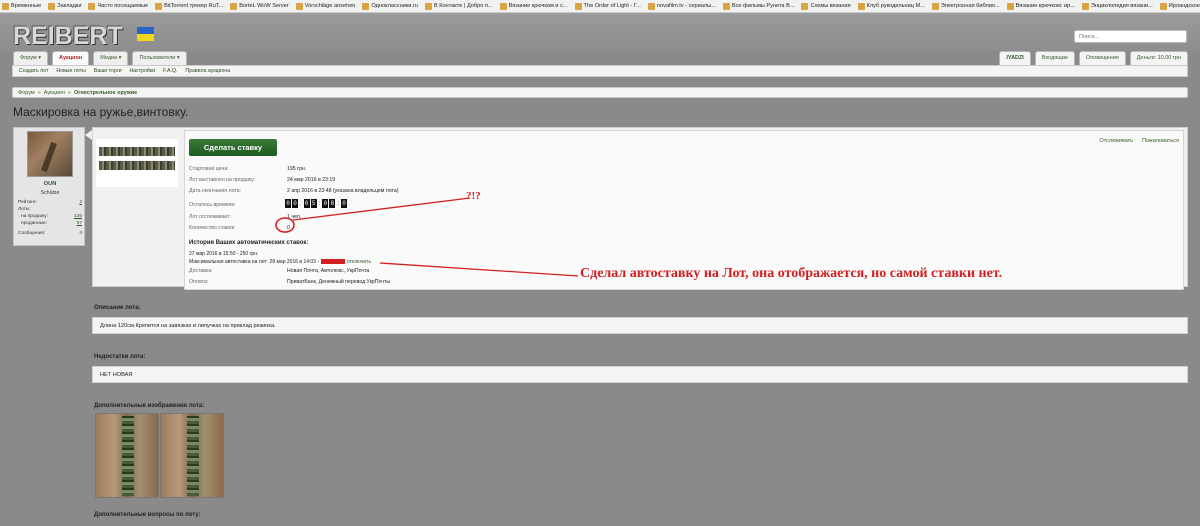 This screenshot has height=526, width=1200. I want to click on flaws-box: НЕТ НОВАЯ, so click(640, 374).